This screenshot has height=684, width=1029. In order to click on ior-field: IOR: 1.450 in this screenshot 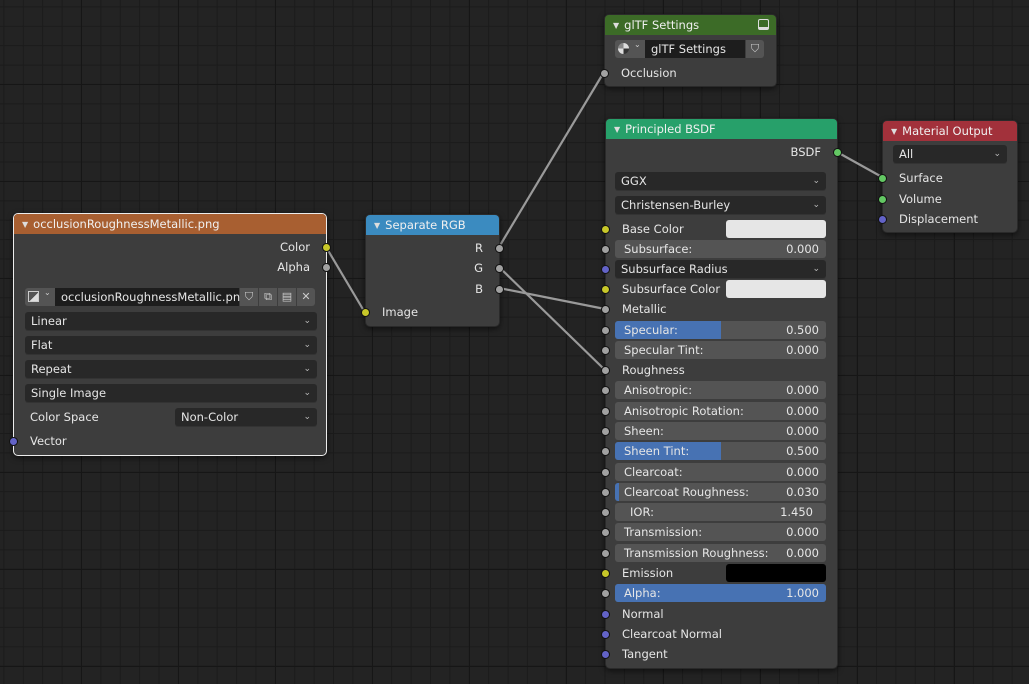, I will do `click(720, 512)`.